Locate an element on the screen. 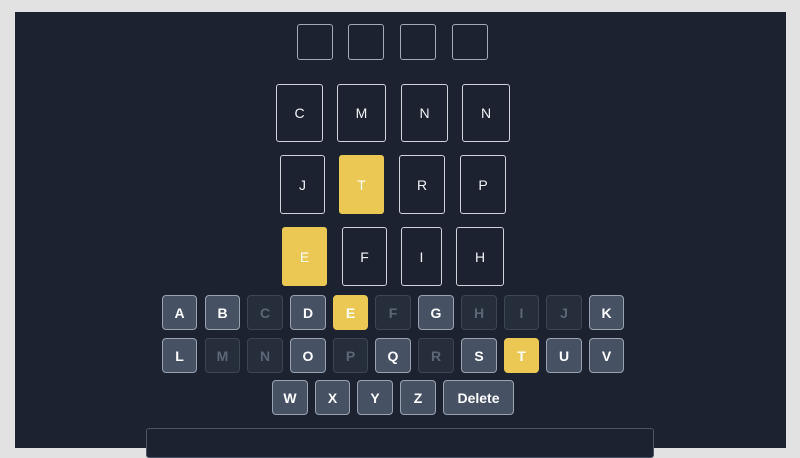  key-d: D is located at coordinates (308, 312).